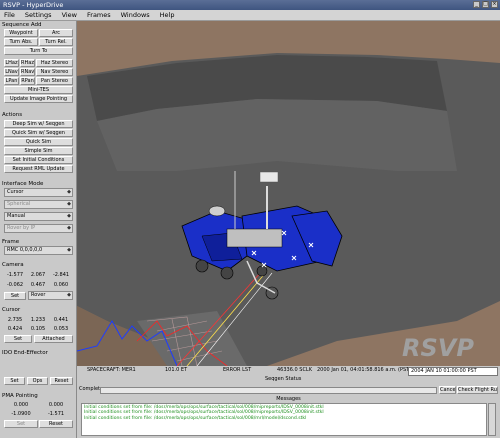  What do you see at coordinates (11, 242) in the screenshot?
I see `frame-header: Frame` at bounding box center [11, 242].